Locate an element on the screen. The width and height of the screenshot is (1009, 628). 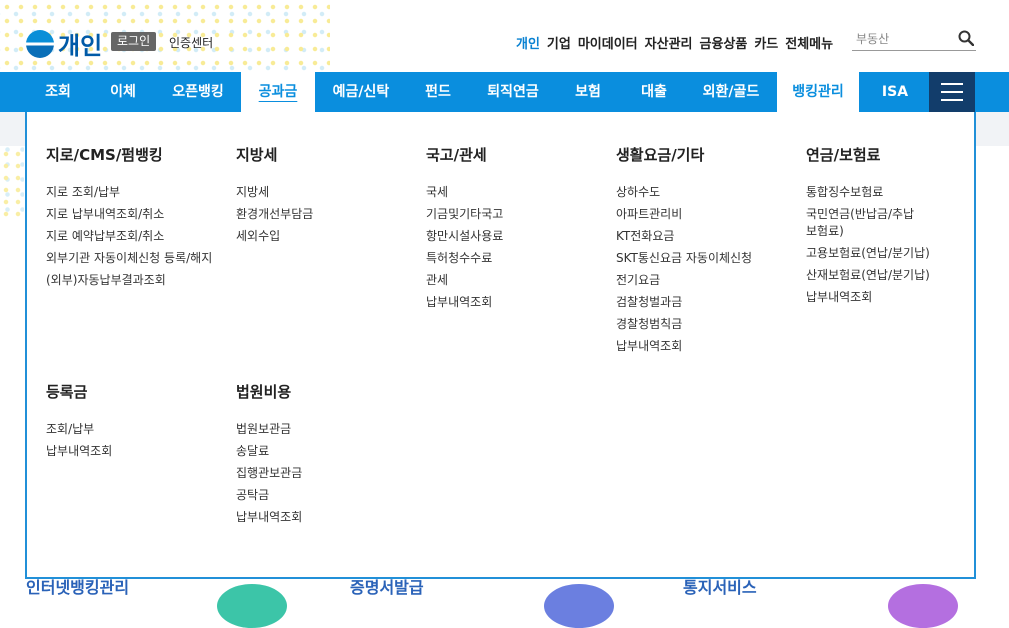
nav-open-banking: 오픈뱅킹 is located at coordinates (198, 92).